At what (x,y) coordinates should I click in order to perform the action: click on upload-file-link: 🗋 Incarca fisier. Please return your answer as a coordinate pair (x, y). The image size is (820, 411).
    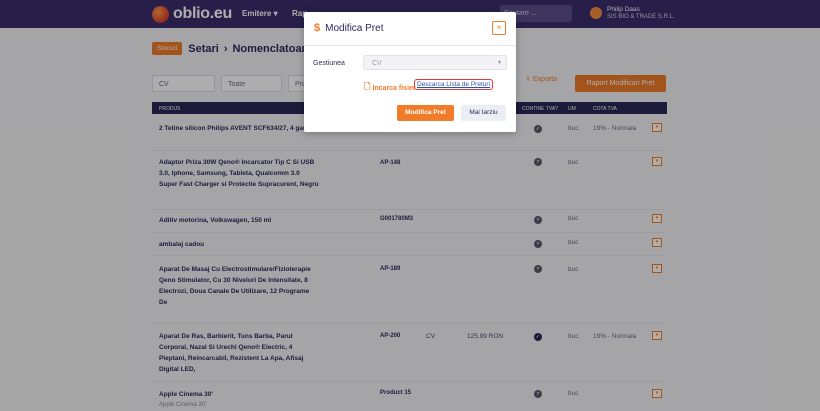
    Looking at the image, I should click on (390, 88).